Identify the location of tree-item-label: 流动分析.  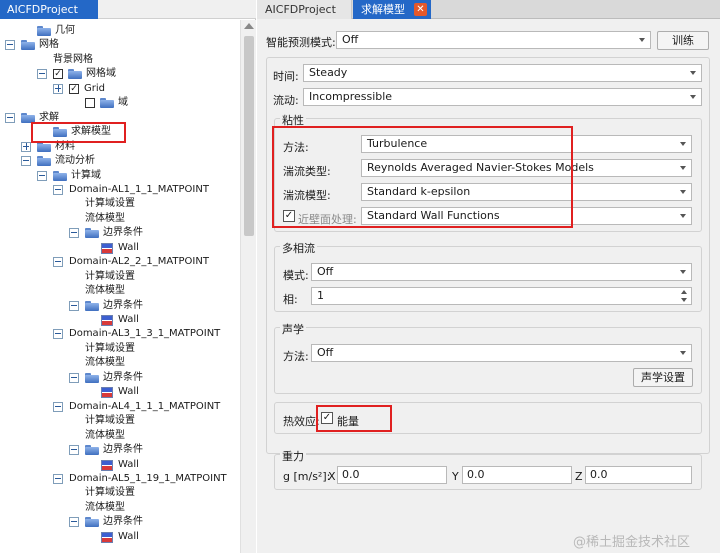
(75, 161).